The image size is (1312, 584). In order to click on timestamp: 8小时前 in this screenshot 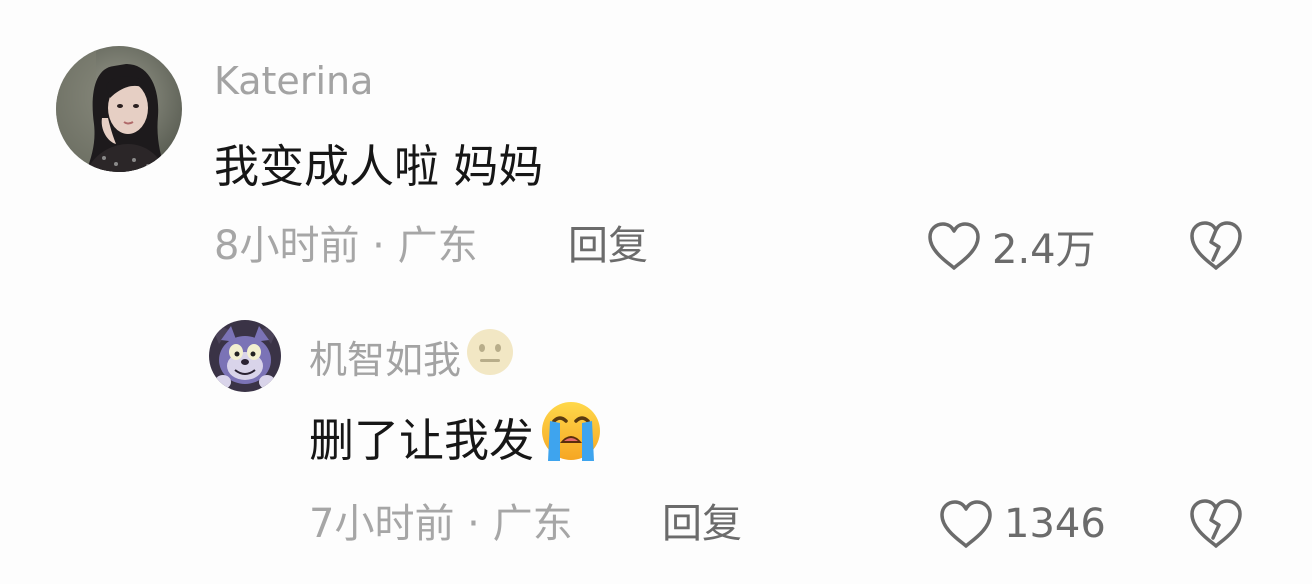, I will do `click(287, 246)`.